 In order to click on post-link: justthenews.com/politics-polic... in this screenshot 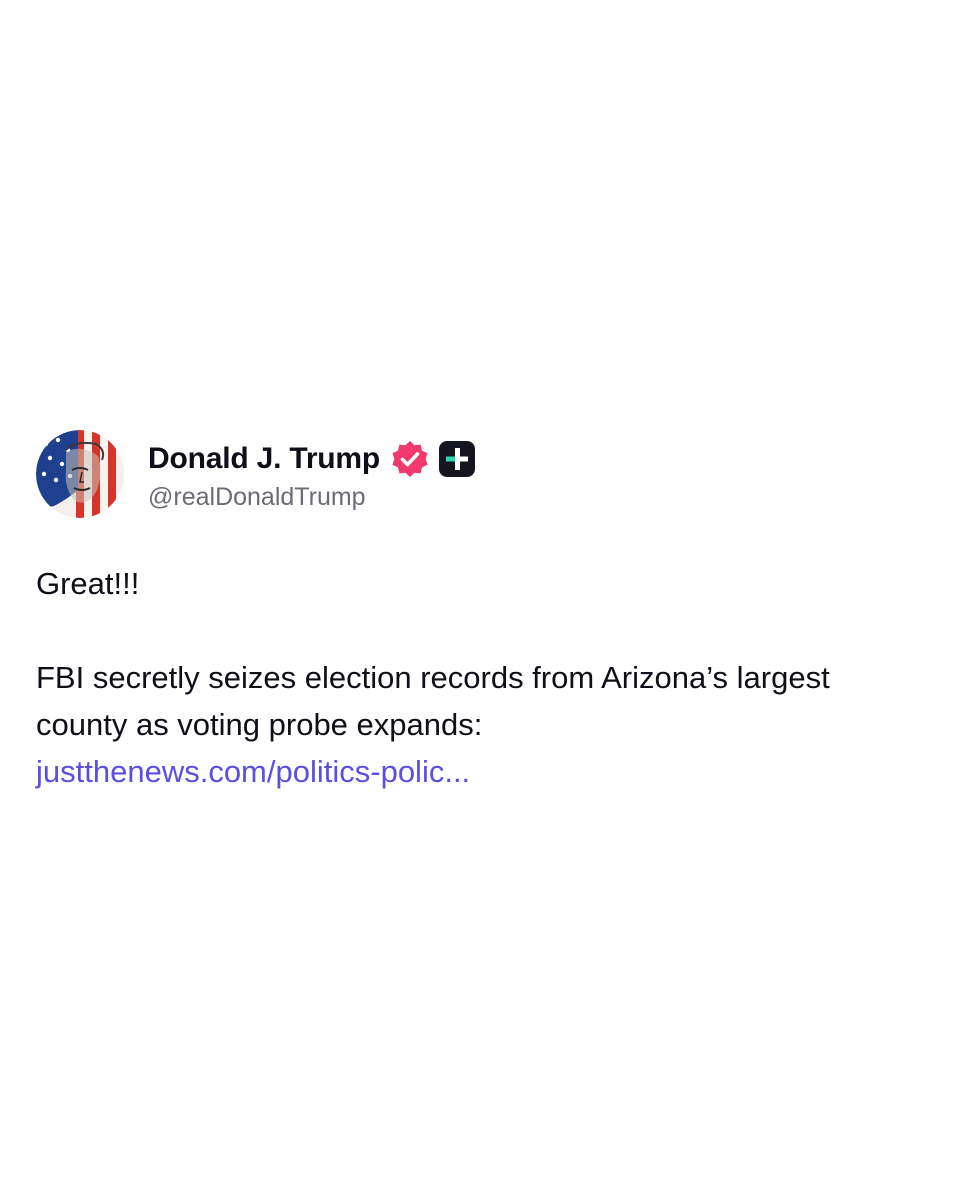, I will do `click(253, 771)`.